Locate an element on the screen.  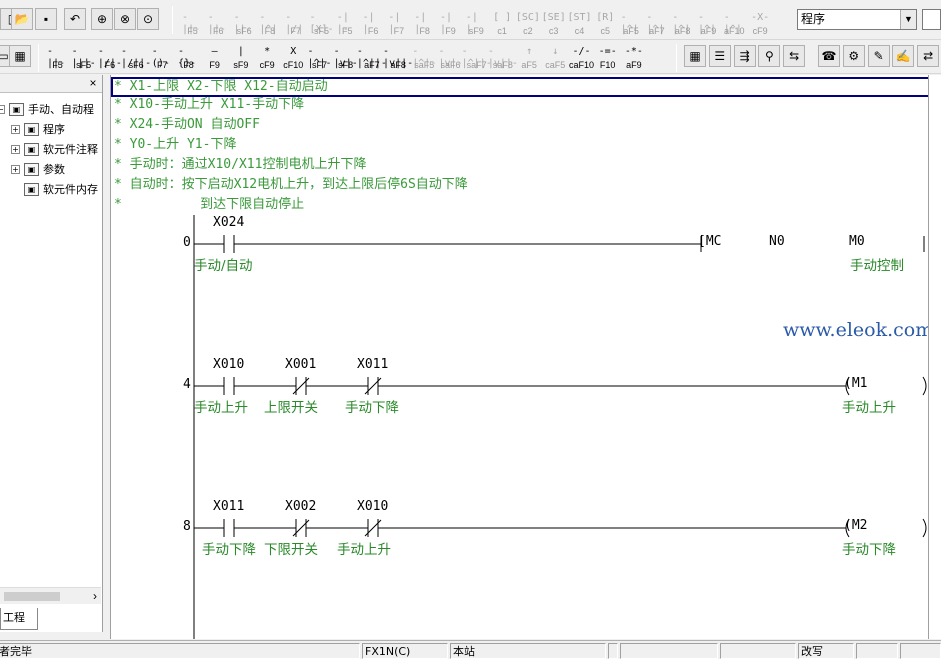
instruction-operand-device: M0 is located at coordinates (857, 241).